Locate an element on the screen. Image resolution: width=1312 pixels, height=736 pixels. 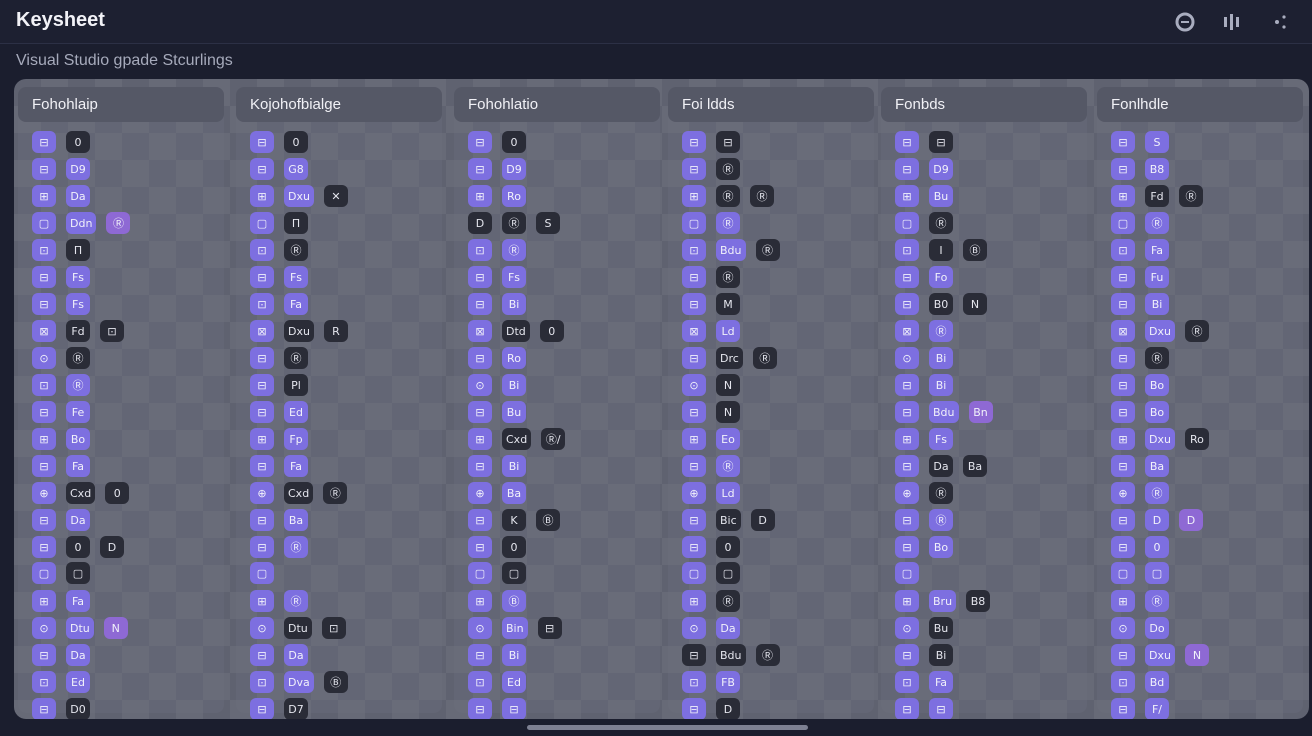
shortcut-row: ⊞ Dxu Ro is located at coordinates (1160, 441).